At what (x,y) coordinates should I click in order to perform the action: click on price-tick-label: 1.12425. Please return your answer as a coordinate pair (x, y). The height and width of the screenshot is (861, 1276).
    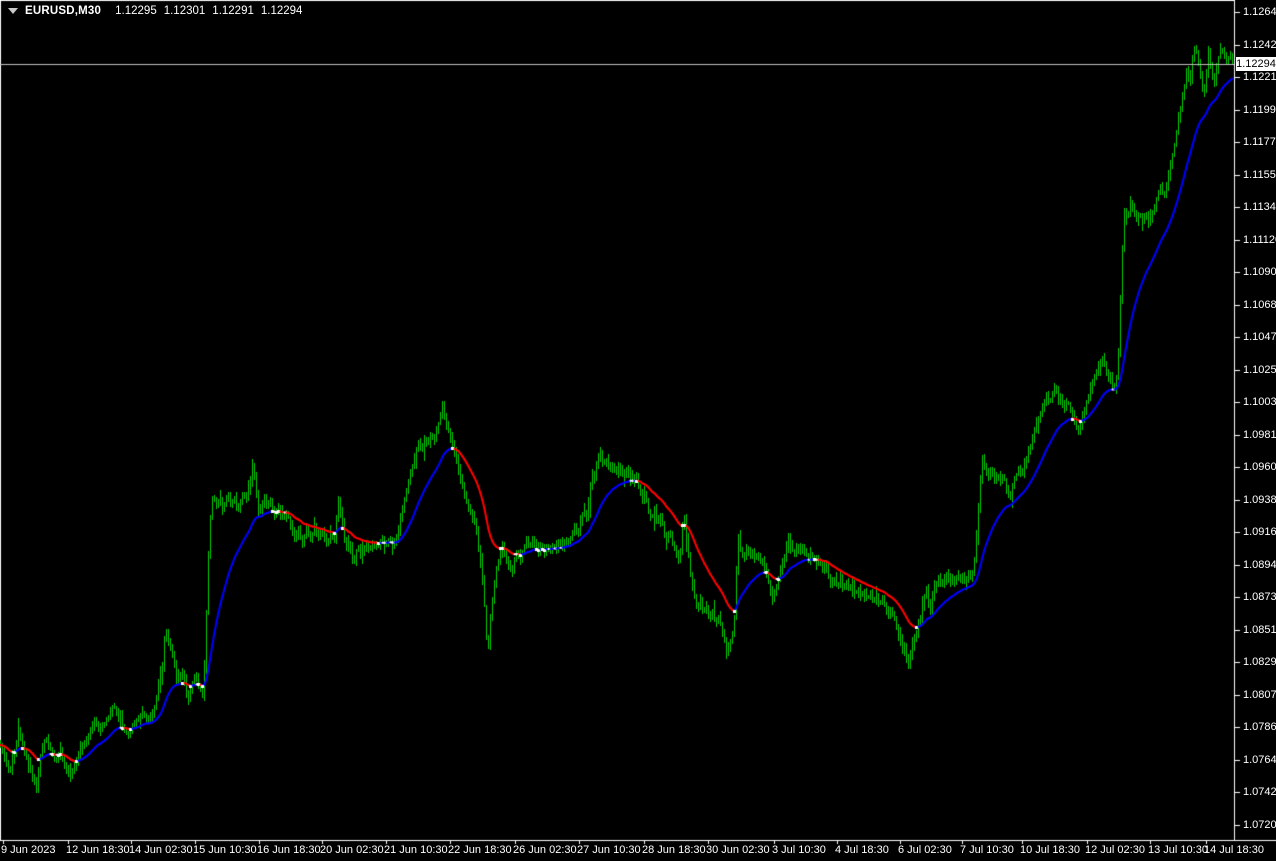
    Looking at the image, I should click on (1259, 45).